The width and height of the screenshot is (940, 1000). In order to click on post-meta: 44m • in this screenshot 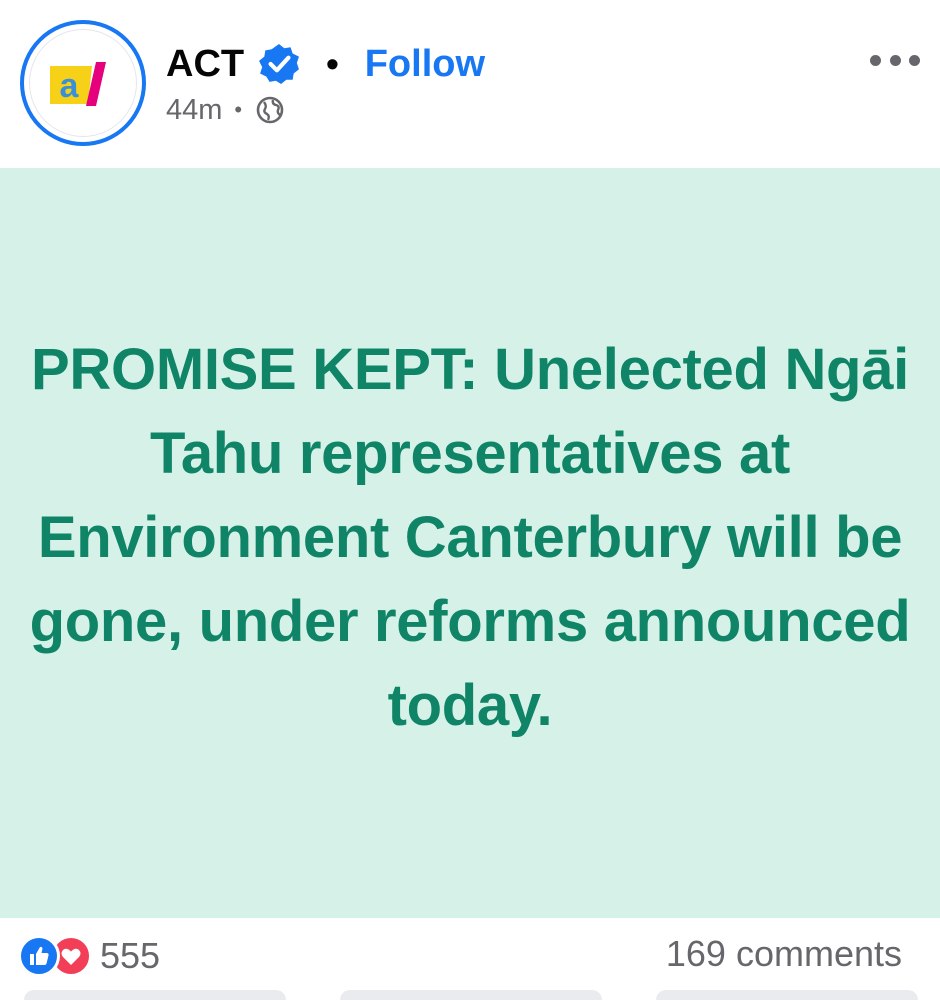, I will do `click(226, 110)`.